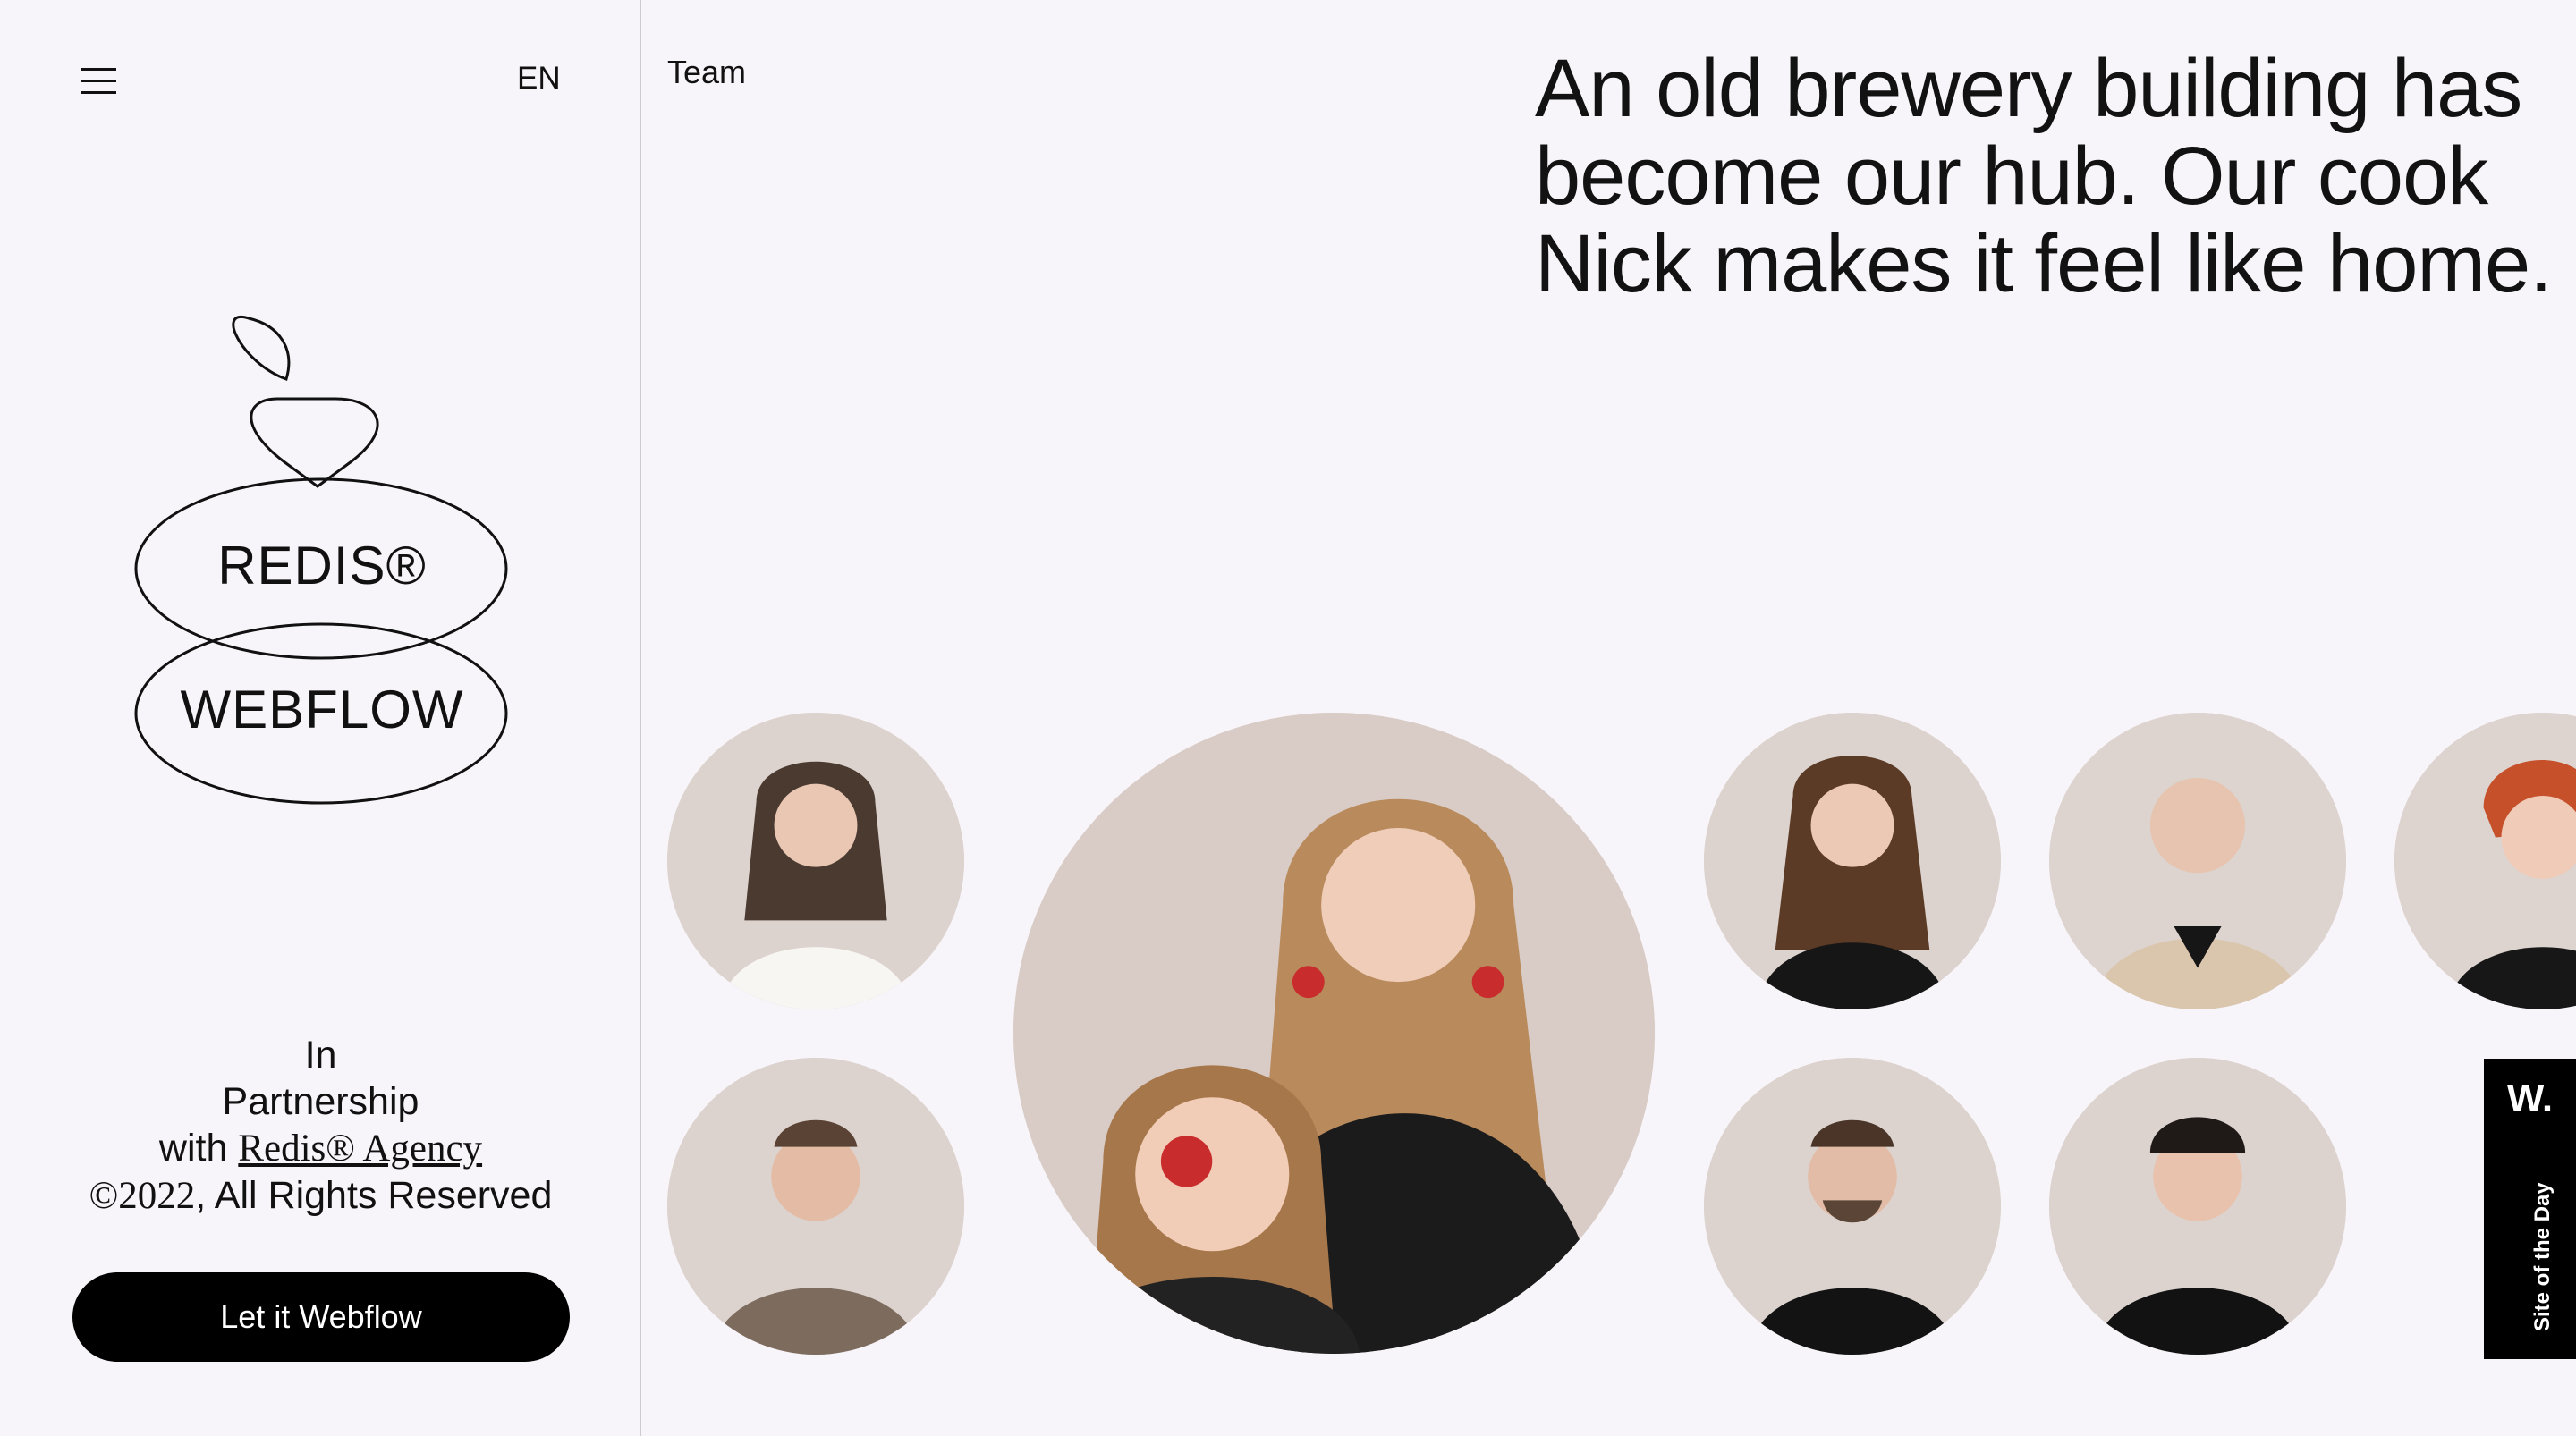  What do you see at coordinates (2530, 1098) in the screenshot?
I see `webflow-w-logo: W.` at bounding box center [2530, 1098].